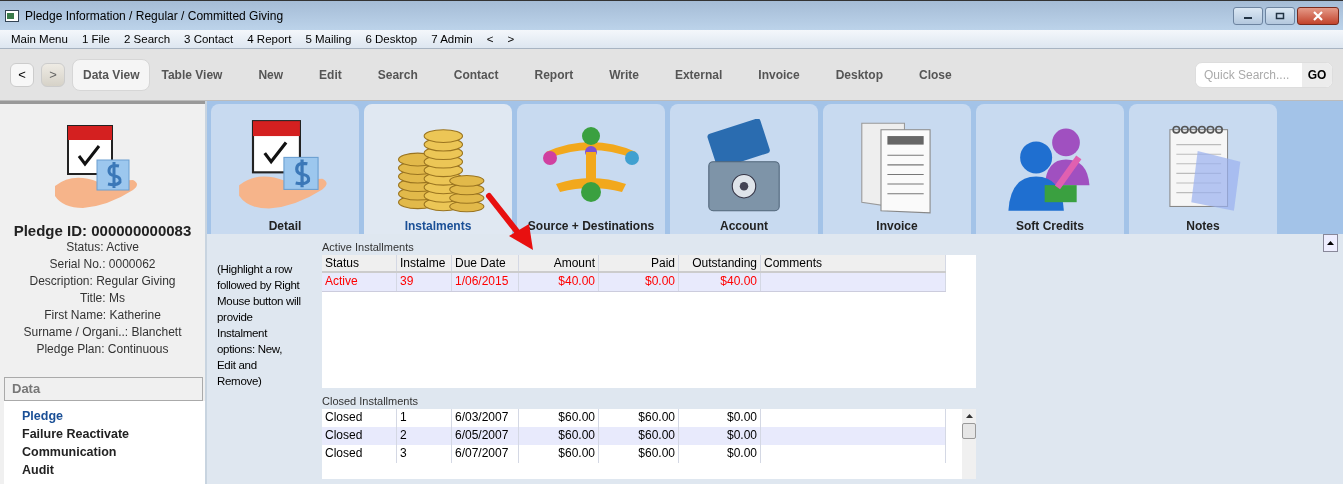 Image resolution: width=1343 pixels, height=484 pixels. What do you see at coordinates (485, 263) in the screenshot?
I see `column-header: Due Date` at bounding box center [485, 263].